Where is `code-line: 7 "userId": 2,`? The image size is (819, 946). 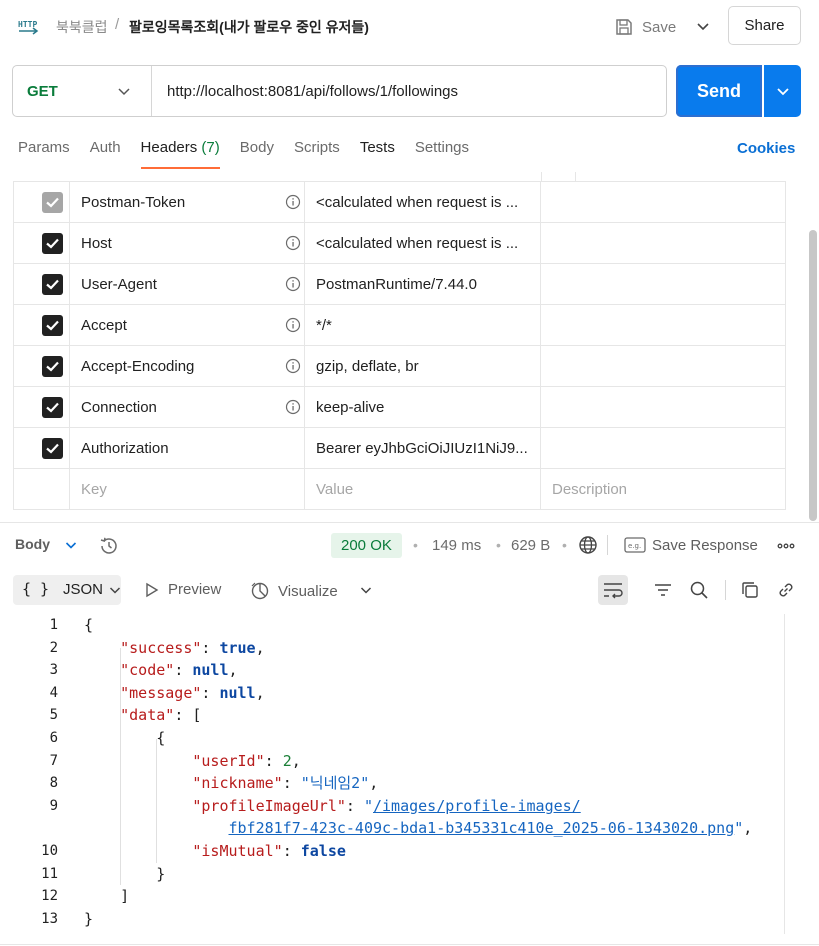 code-line: 7 "userId": 2, is located at coordinates (400, 761).